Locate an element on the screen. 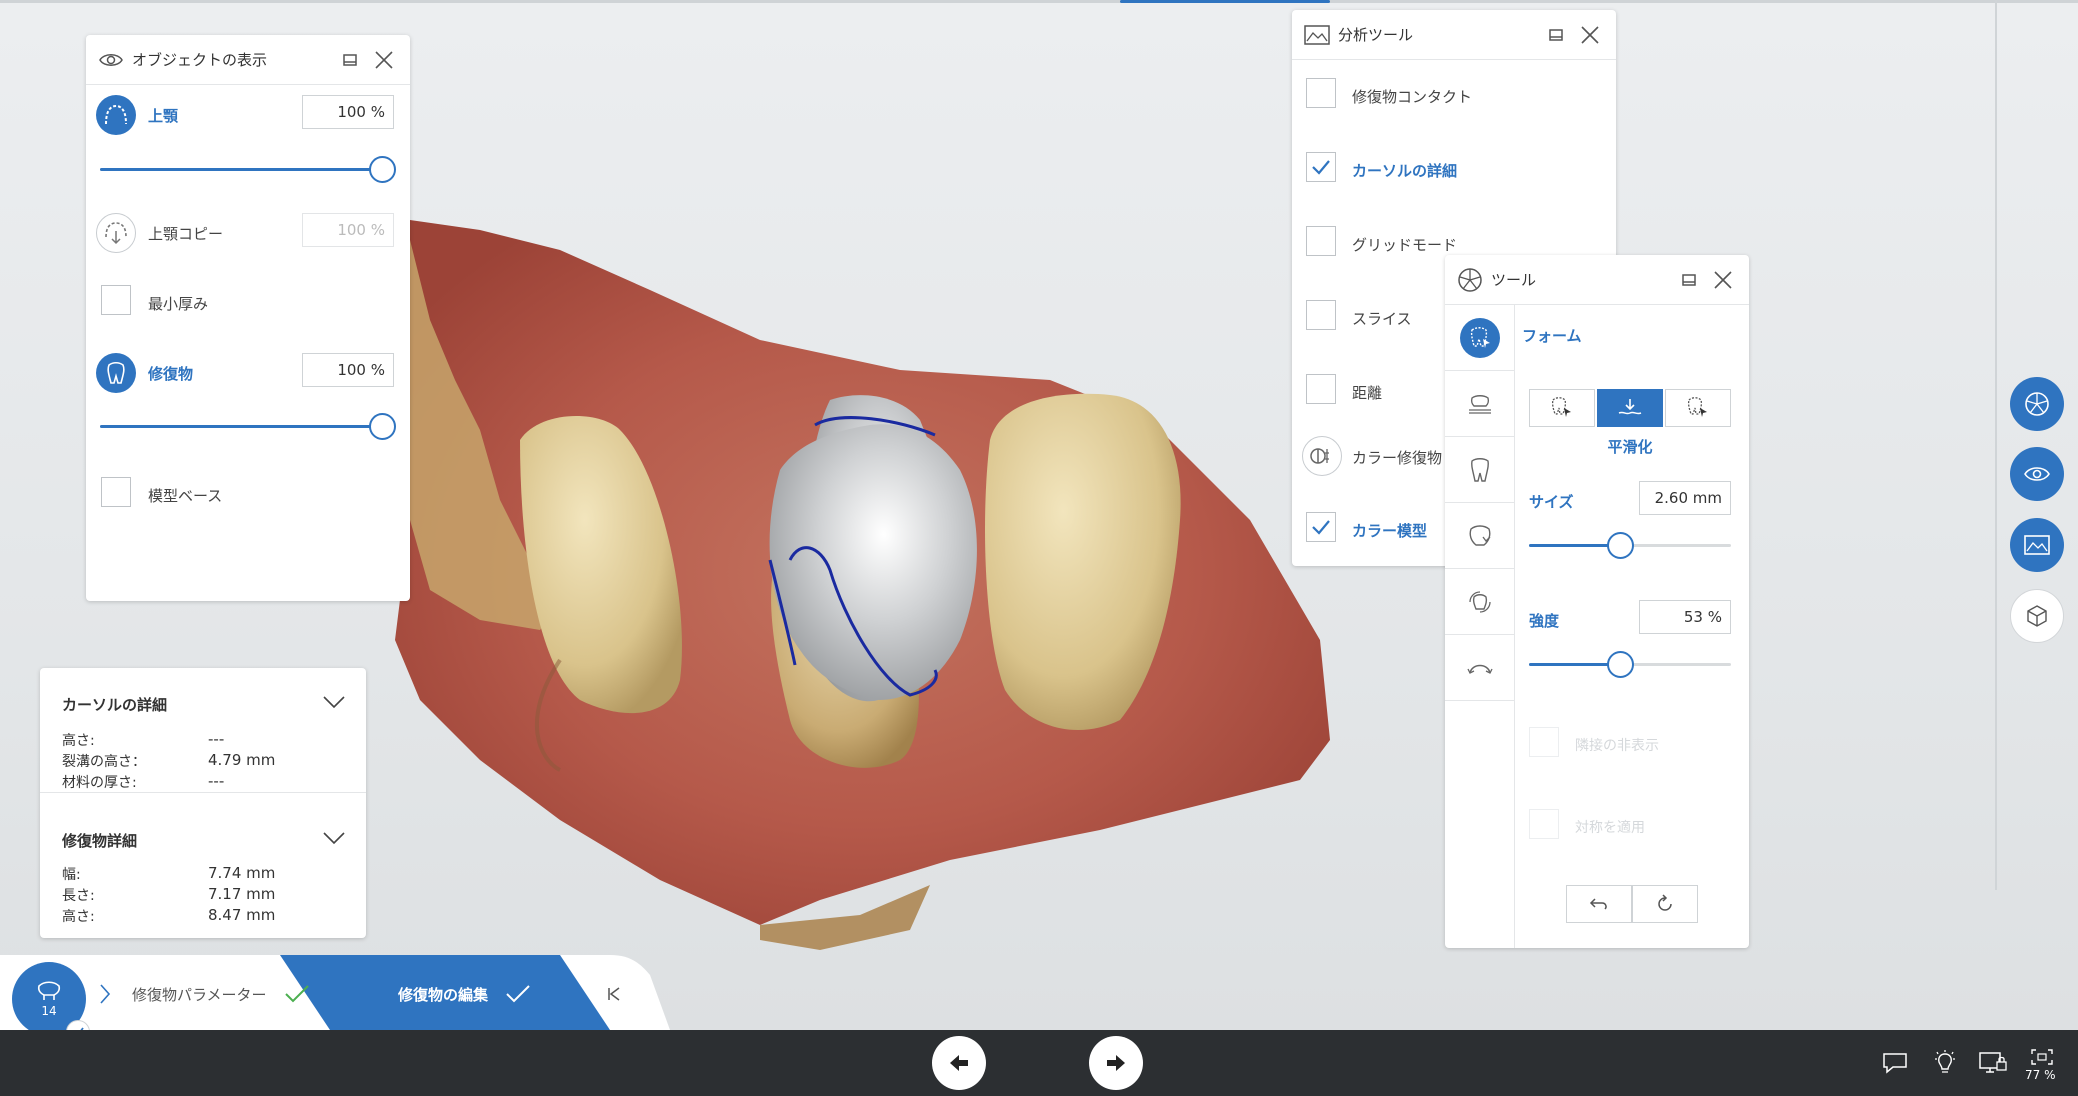 The image size is (2078, 1096). tooth-remove-icon is located at coordinates (1697, 407).